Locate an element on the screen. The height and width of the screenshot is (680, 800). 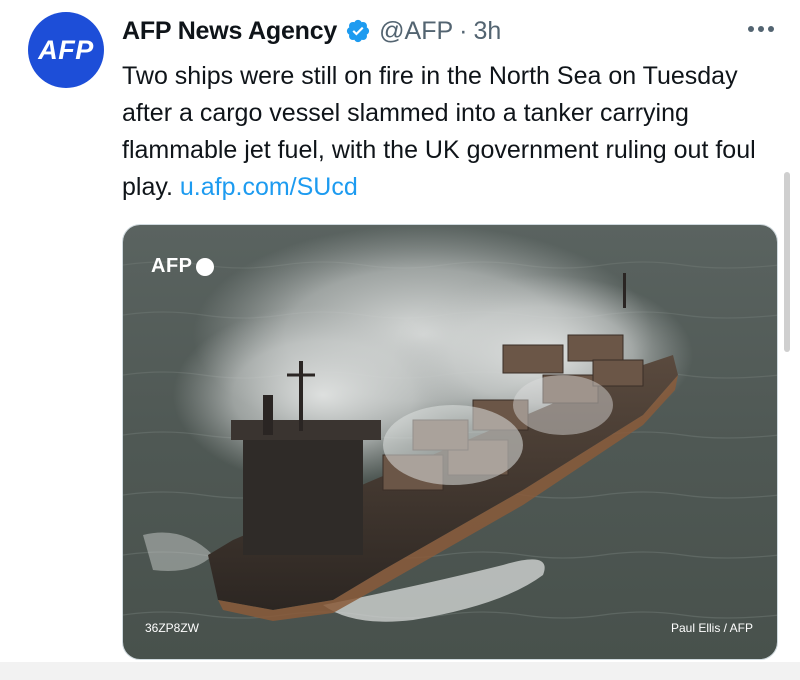
avatar-logo-text: AFP is located at coordinates (66, 49).